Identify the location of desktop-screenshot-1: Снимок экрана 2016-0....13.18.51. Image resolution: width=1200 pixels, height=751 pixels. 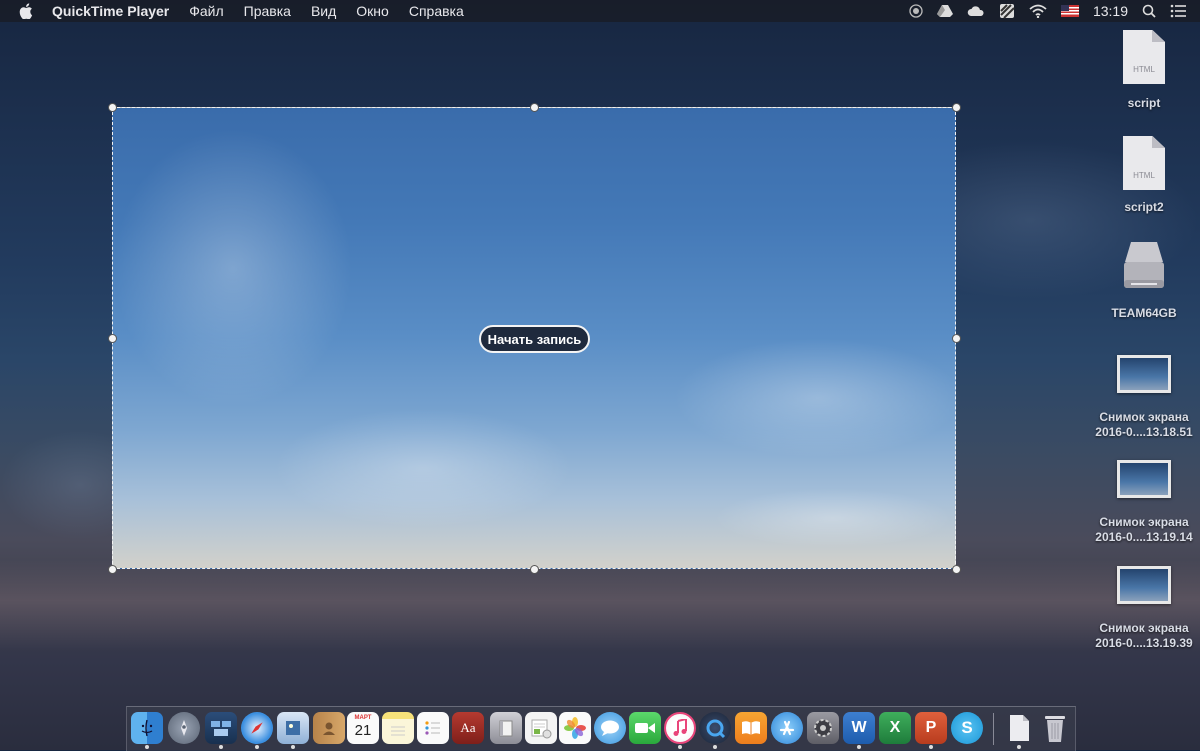
(1144, 397).